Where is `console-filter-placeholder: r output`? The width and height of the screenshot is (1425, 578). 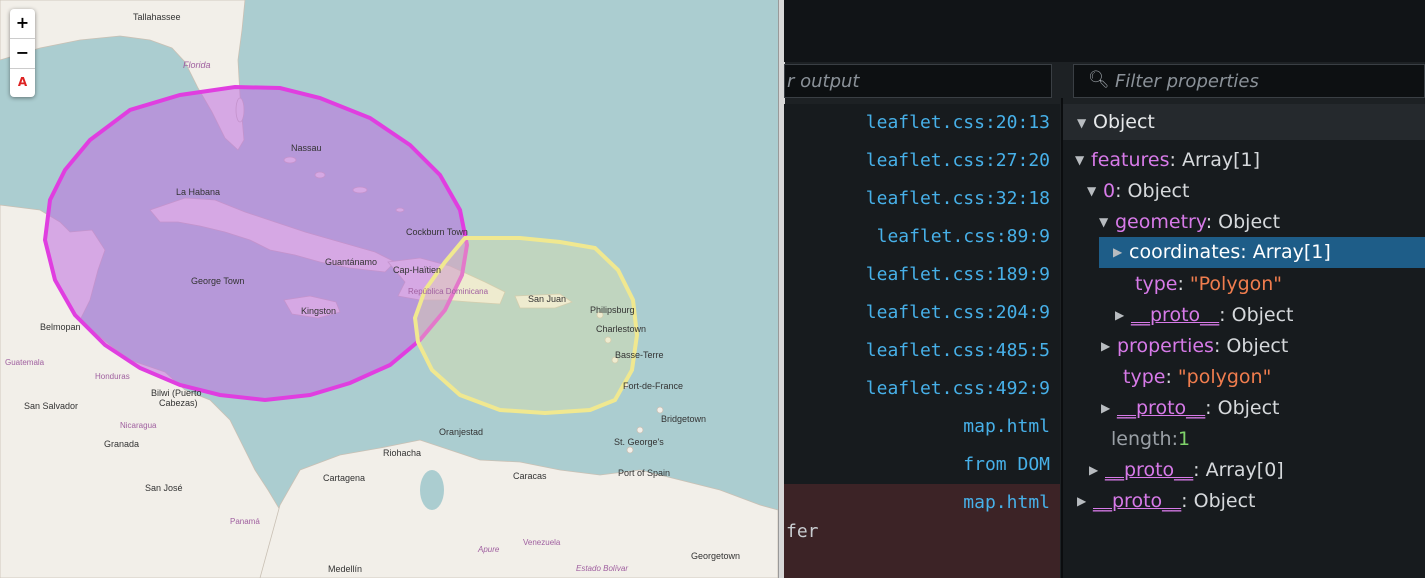 console-filter-placeholder: r output is located at coordinates (823, 81).